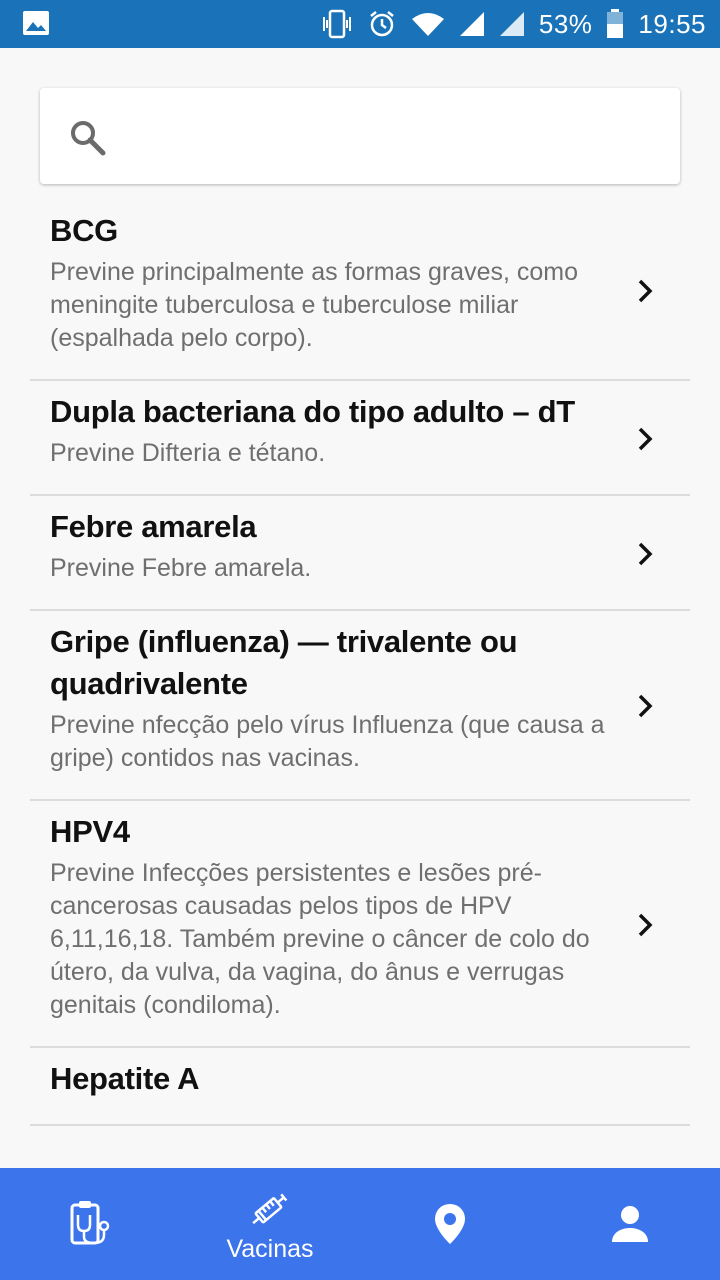 Image resolution: width=720 pixels, height=1280 pixels. Describe the element at coordinates (153, 526) in the screenshot. I see `item-title: Febre amarela` at that location.